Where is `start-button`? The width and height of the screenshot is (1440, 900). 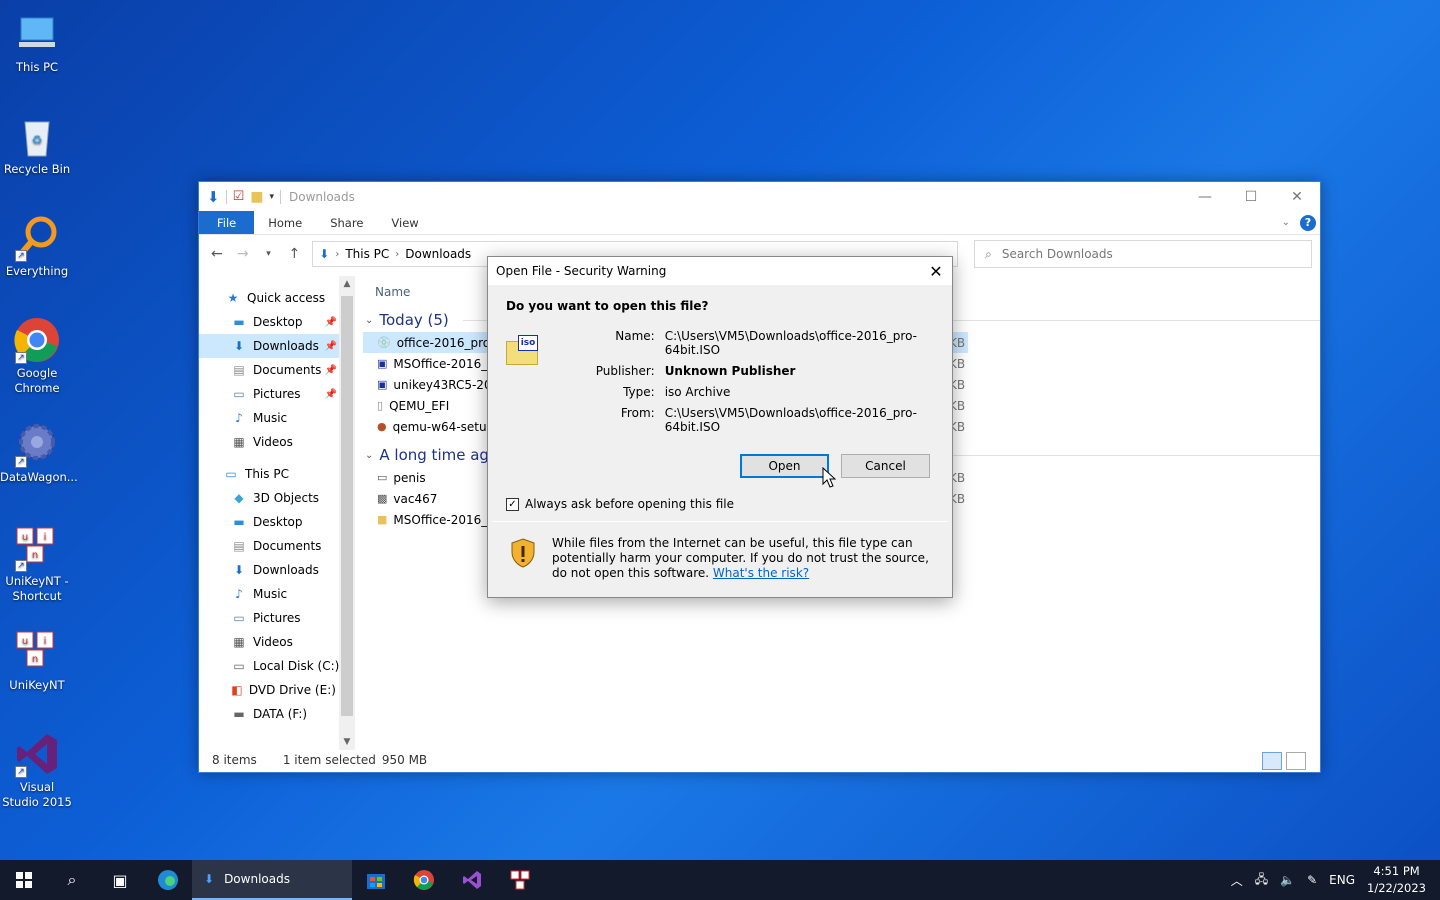 start-button is located at coordinates (24, 880).